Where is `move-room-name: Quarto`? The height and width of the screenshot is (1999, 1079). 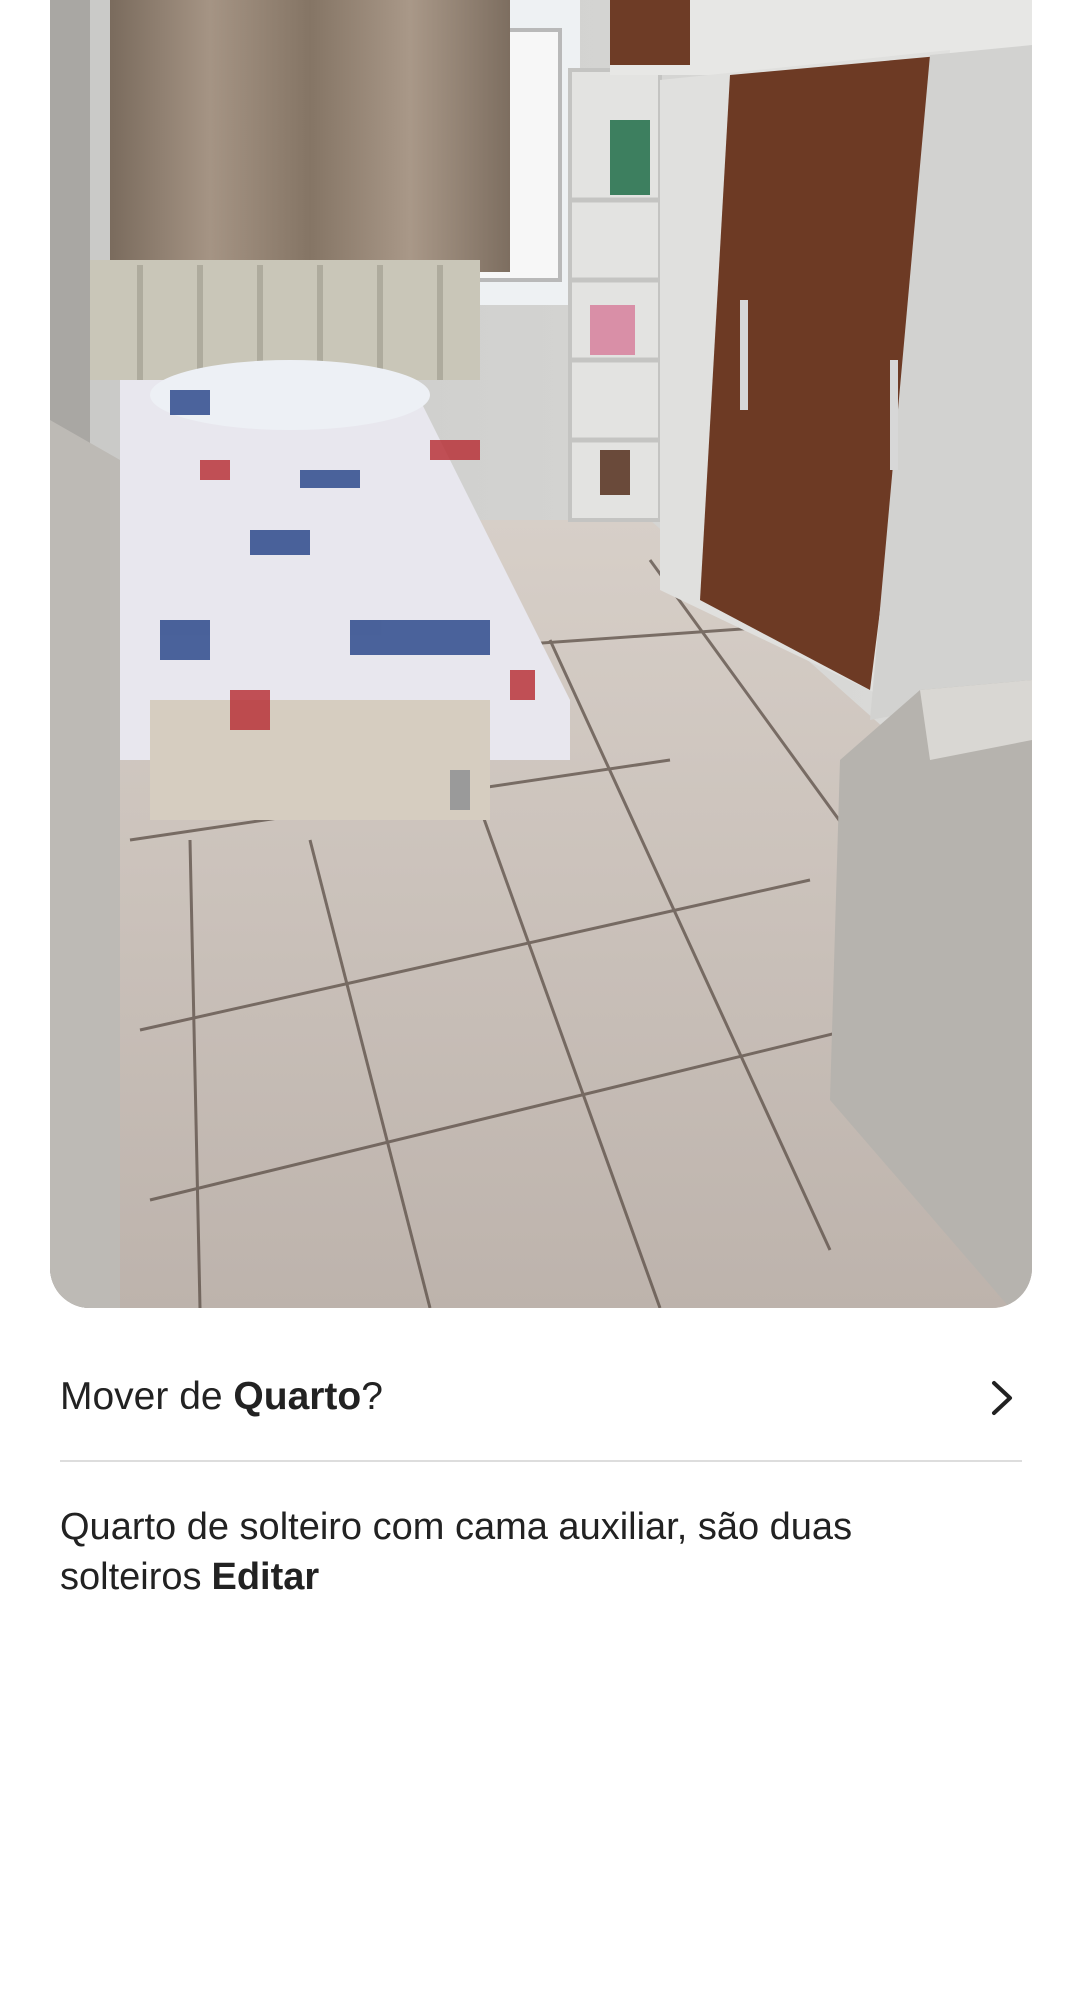 move-room-name: Quarto is located at coordinates (297, 1397).